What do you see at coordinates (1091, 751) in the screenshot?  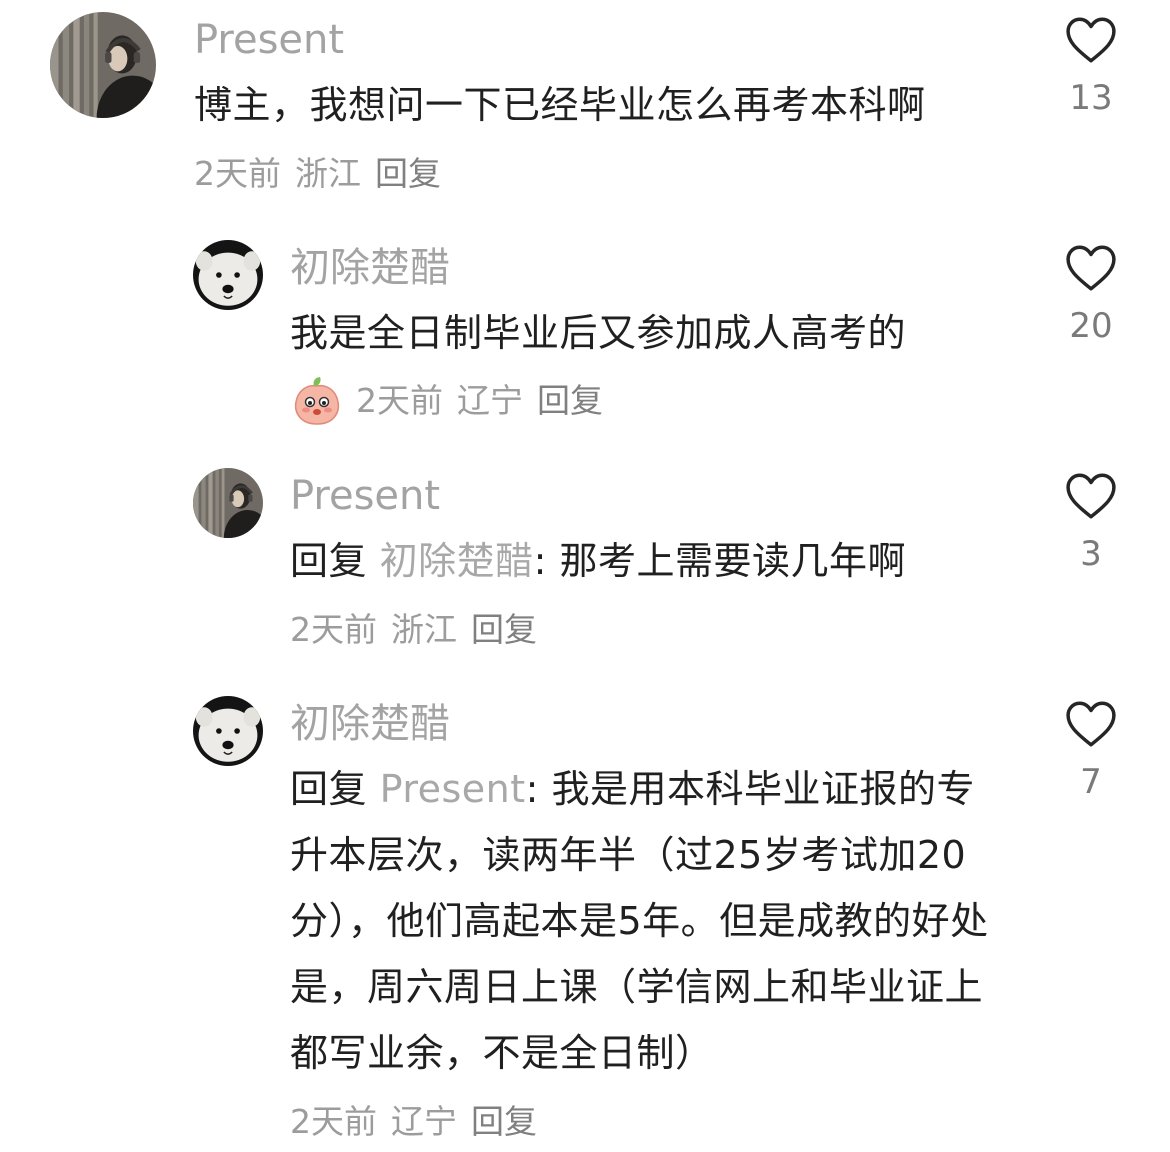 I see `like-button: 7` at bounding box center [1091, 751].